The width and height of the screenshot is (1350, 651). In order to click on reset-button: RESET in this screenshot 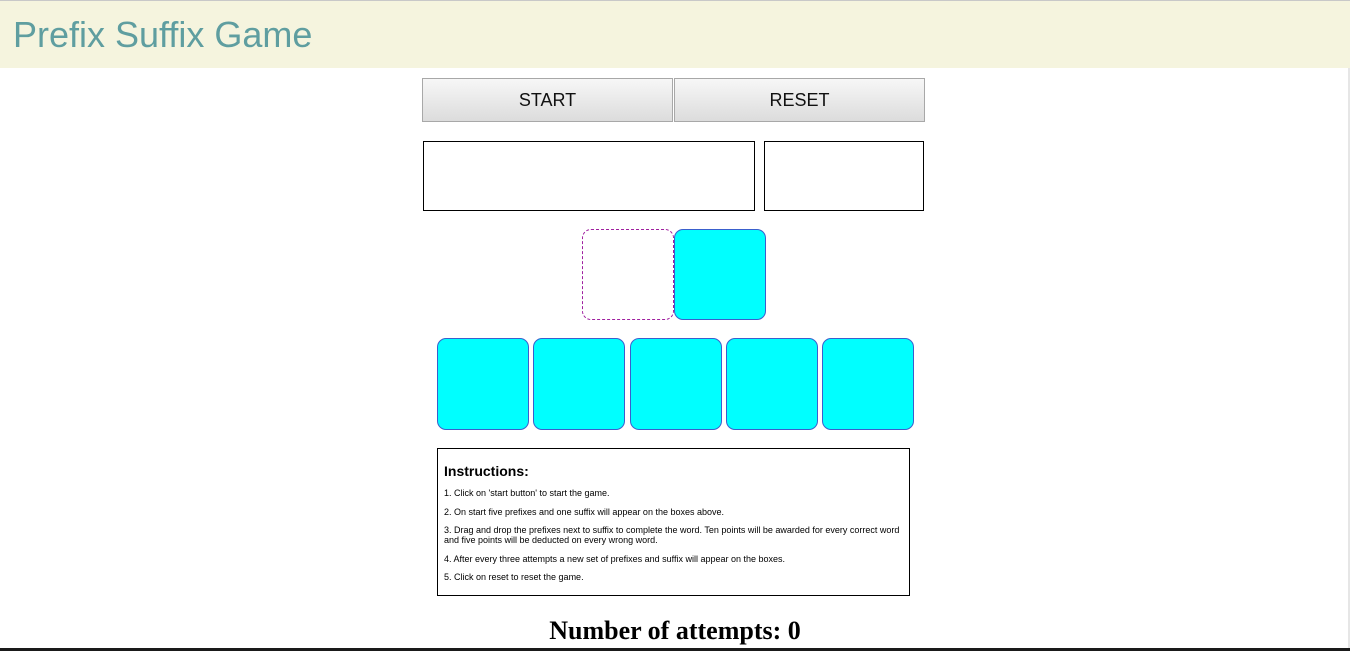, I will do `click(799, 100)`.